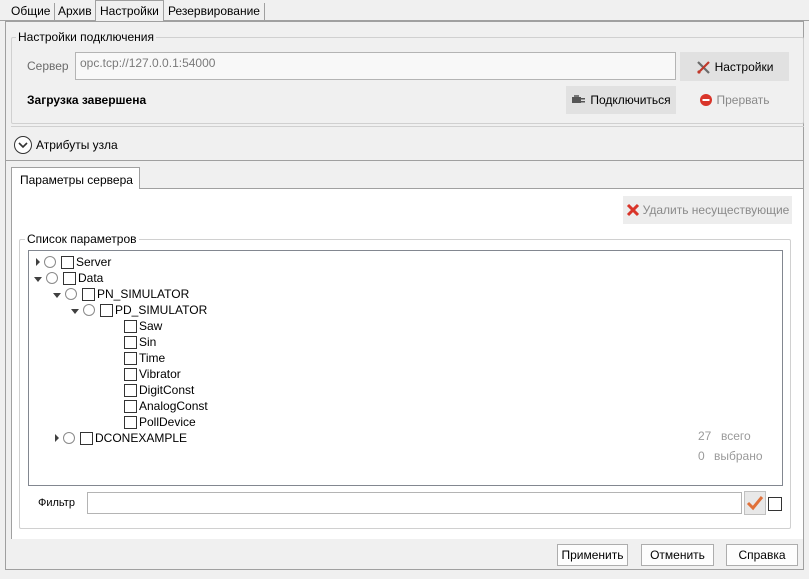 This screenshot has height=579, width=809. Describe the element at coordinates (706, 100) in the screenshot. I see `stop-icon` at that location.